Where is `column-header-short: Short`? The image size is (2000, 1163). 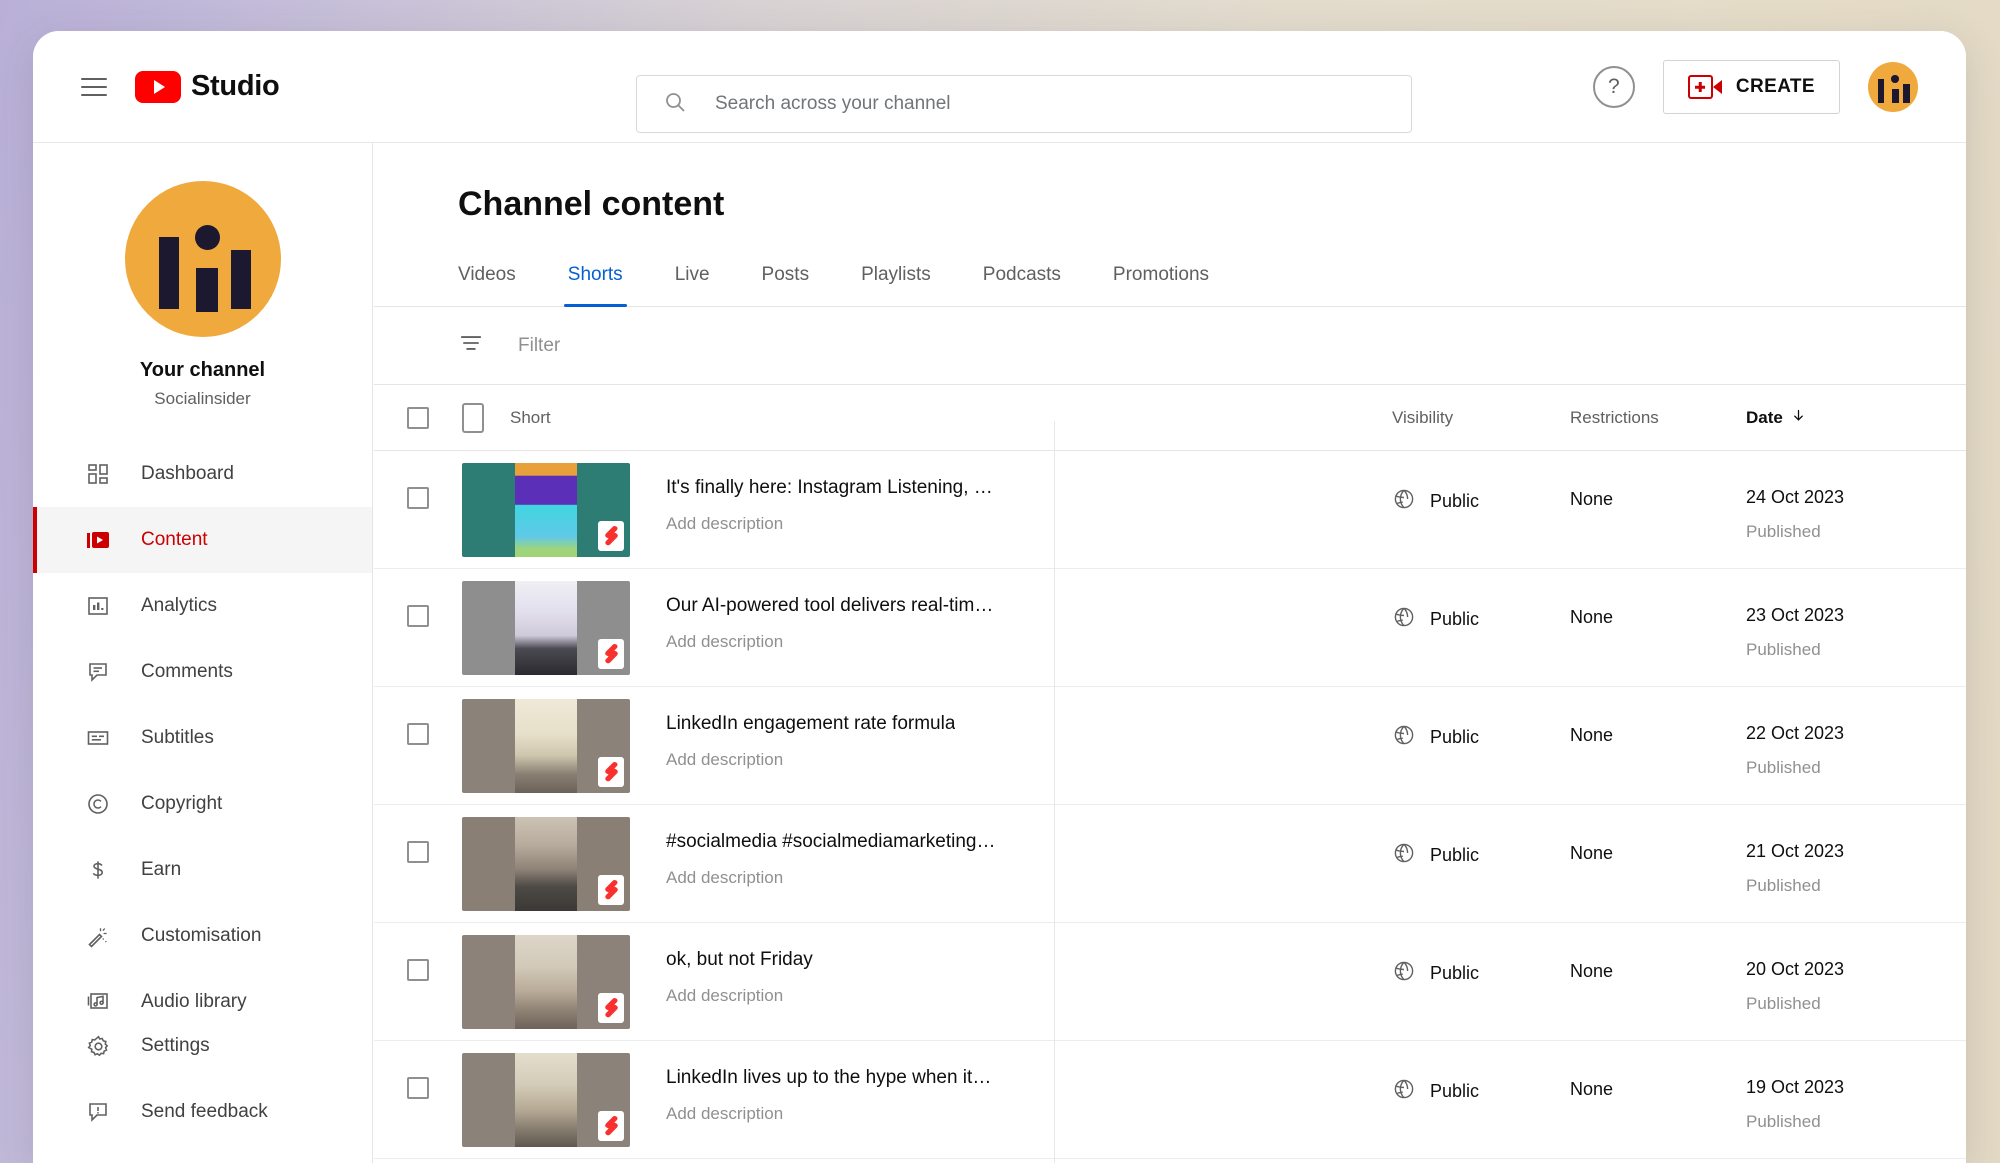 column-header-short: Short is located at coordinates (927, 417).